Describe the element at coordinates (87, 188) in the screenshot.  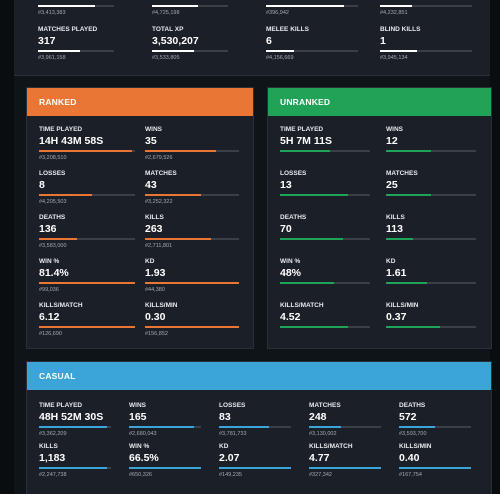
I see `ranked-stat: LOSSES 8 #4,205,503` at that location.